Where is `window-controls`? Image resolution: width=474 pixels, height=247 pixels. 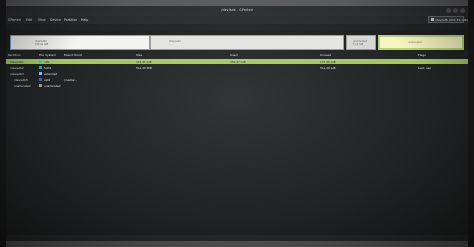
window-controls is located at coordinates (455, 10).